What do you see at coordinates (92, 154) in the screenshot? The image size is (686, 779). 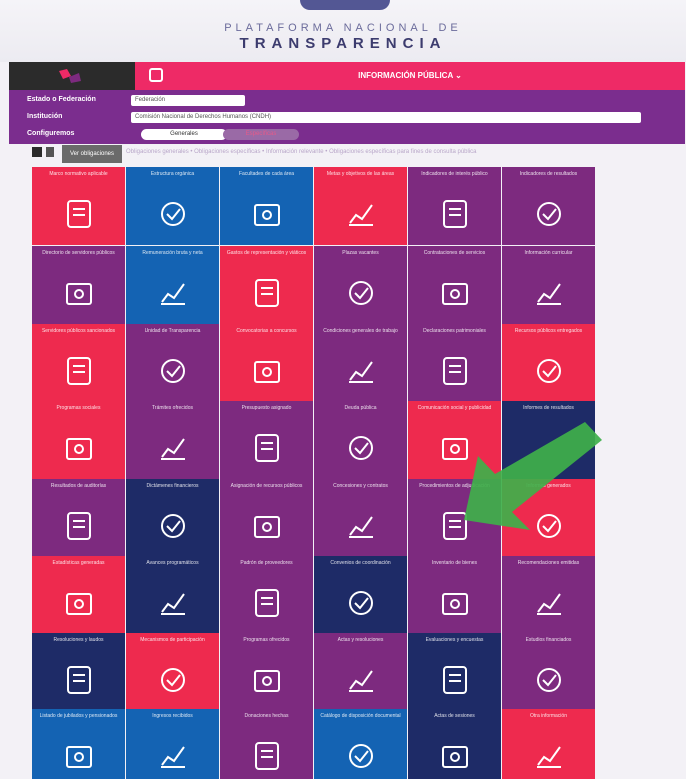 I see `ver-obligaciones-button: Ver obligaciones` at bounding box center [92, 154].